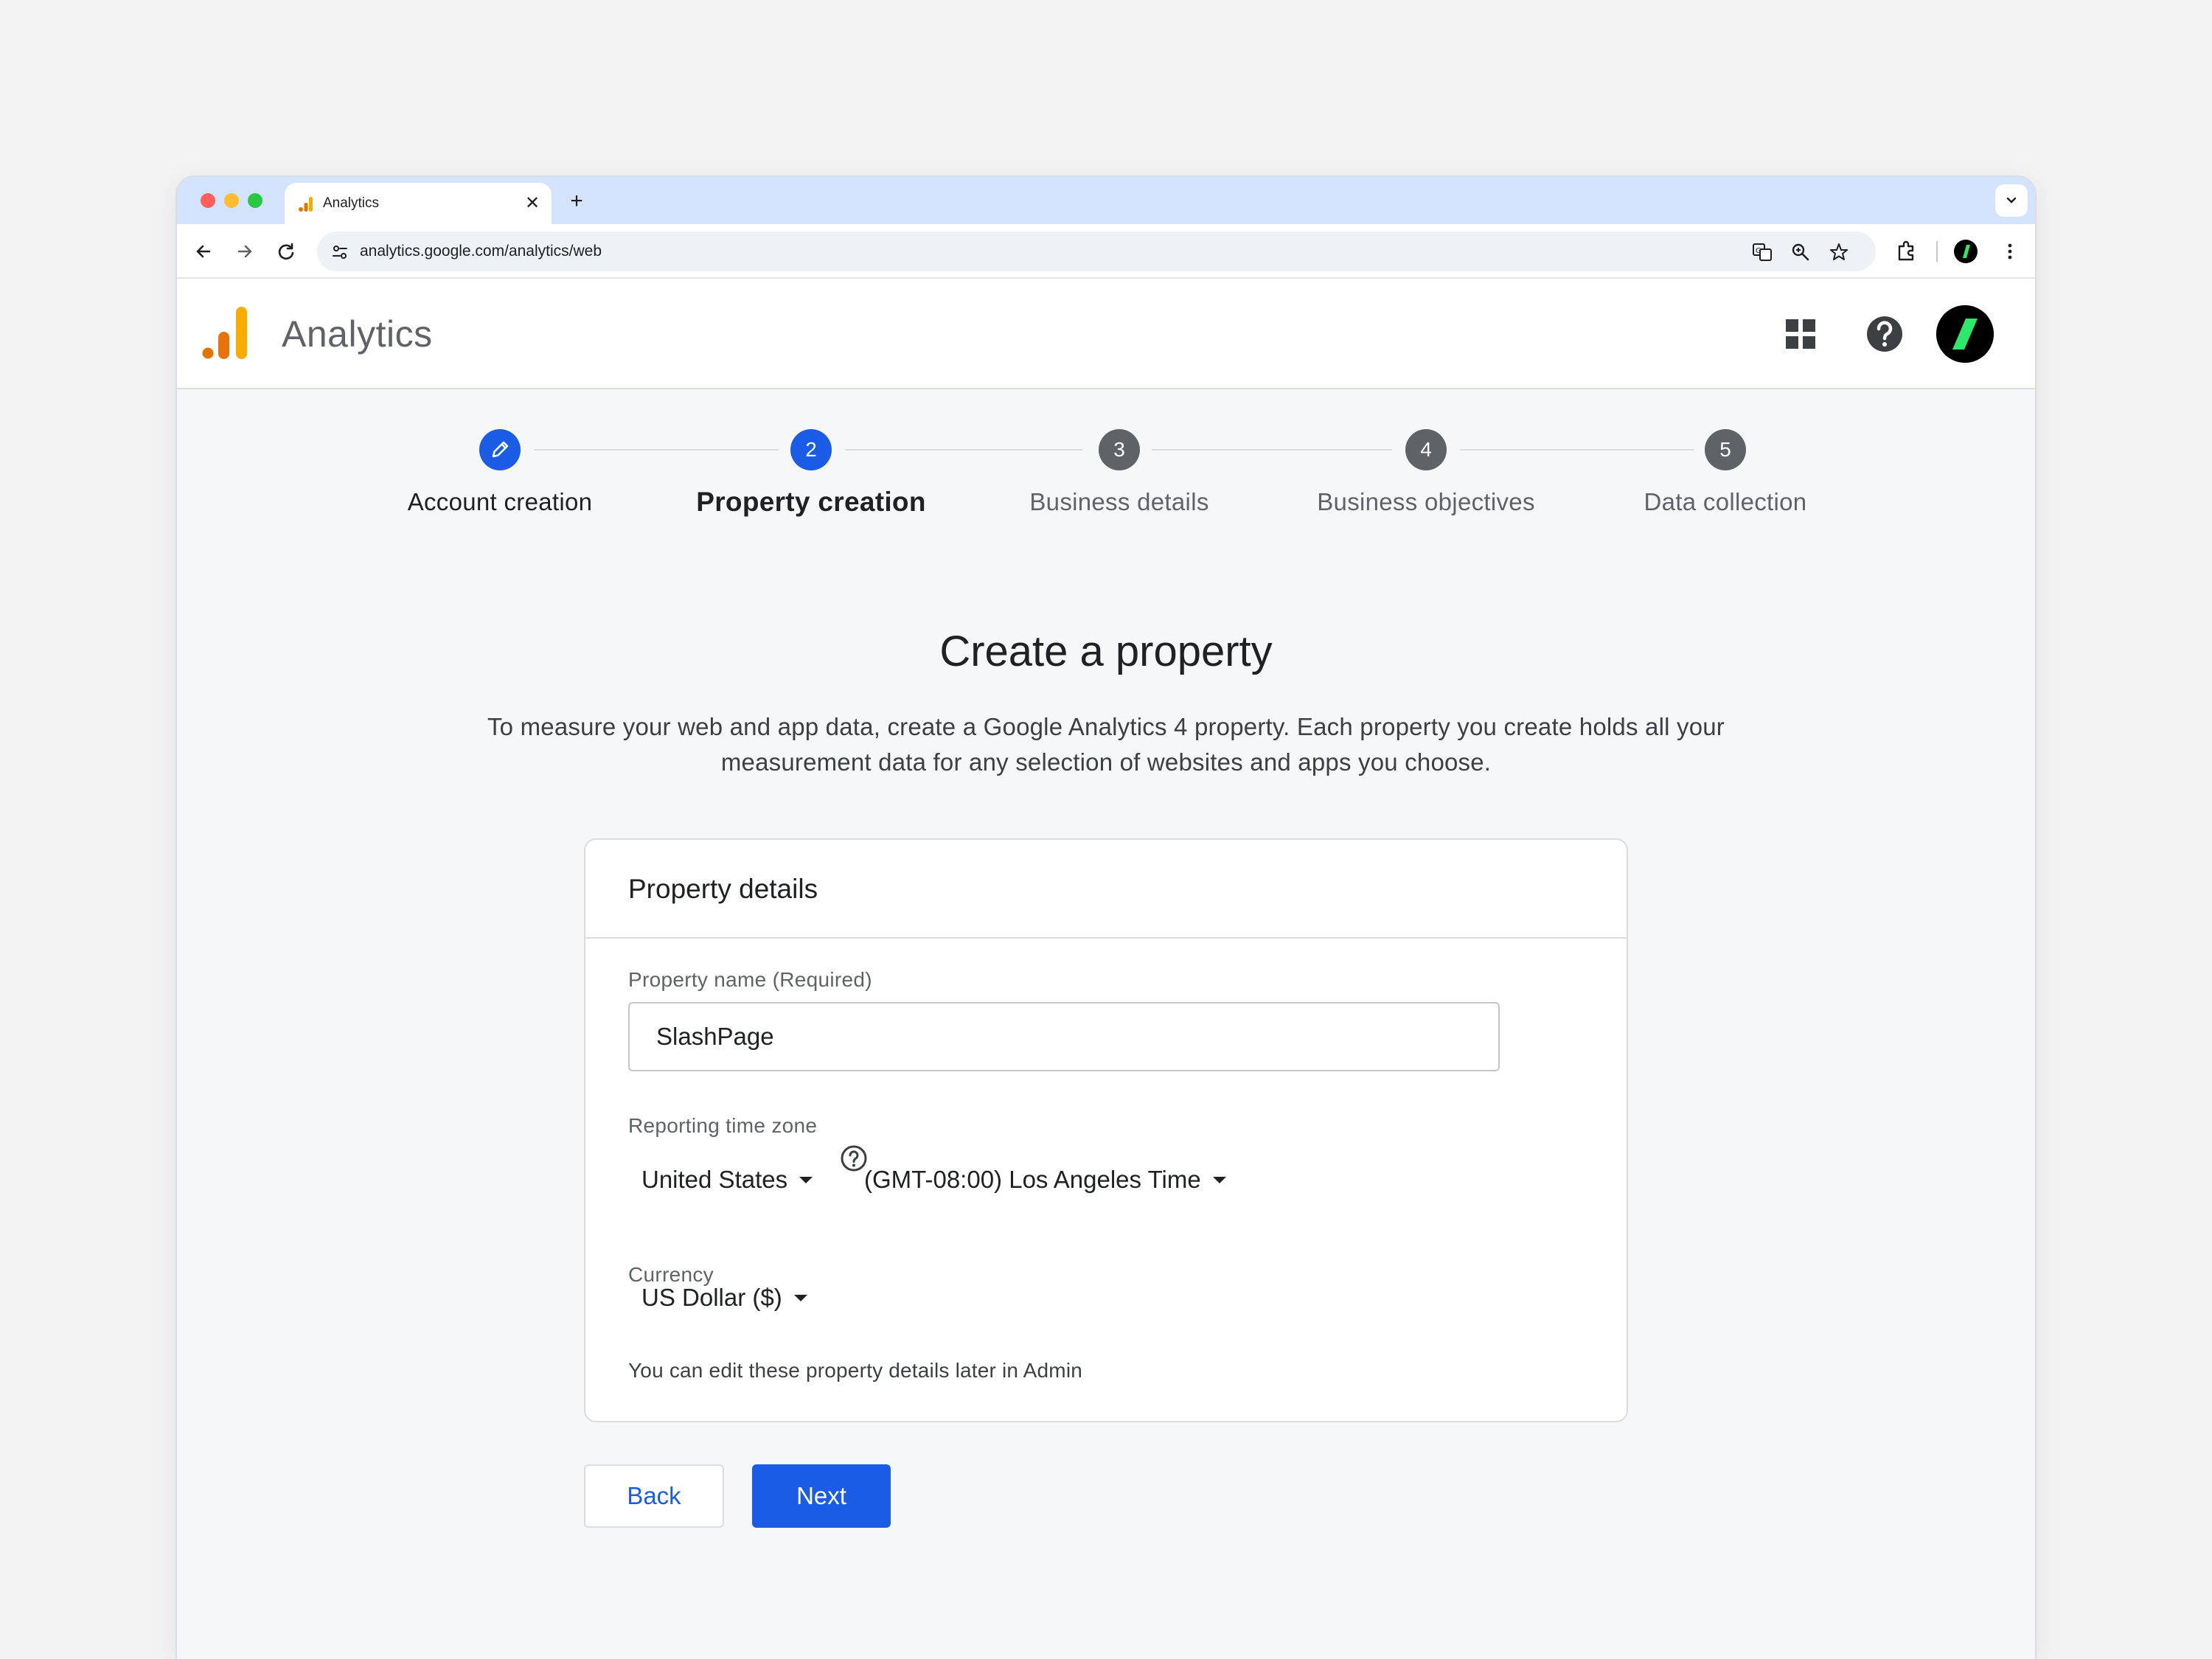 The image size is (2212, 1659). What do you see at coordinates (1800, 334) in the screenshot?
I see `apps-grid-icon` at bounding box center [1800, 334].